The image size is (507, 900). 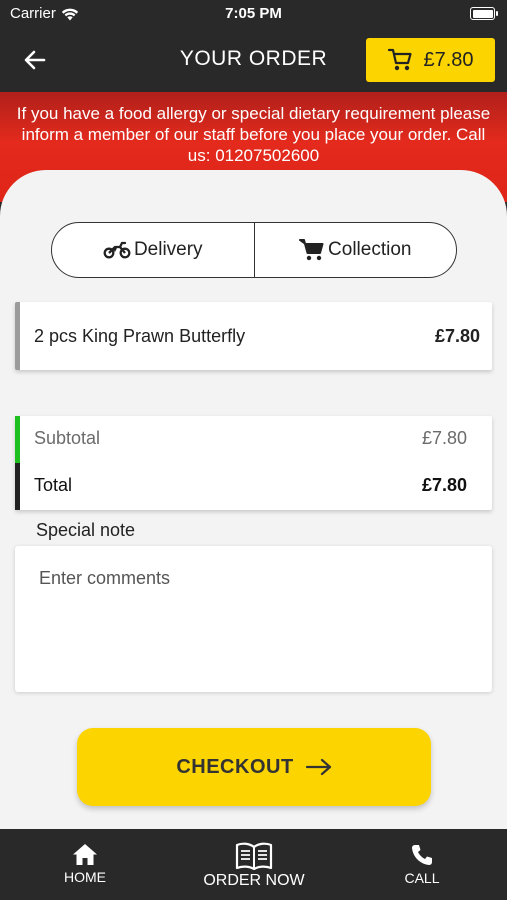 What do you see at coordinates (117, 250) in the screenshot?
I see `motorbike-icon` at bounding box center [117, 250].